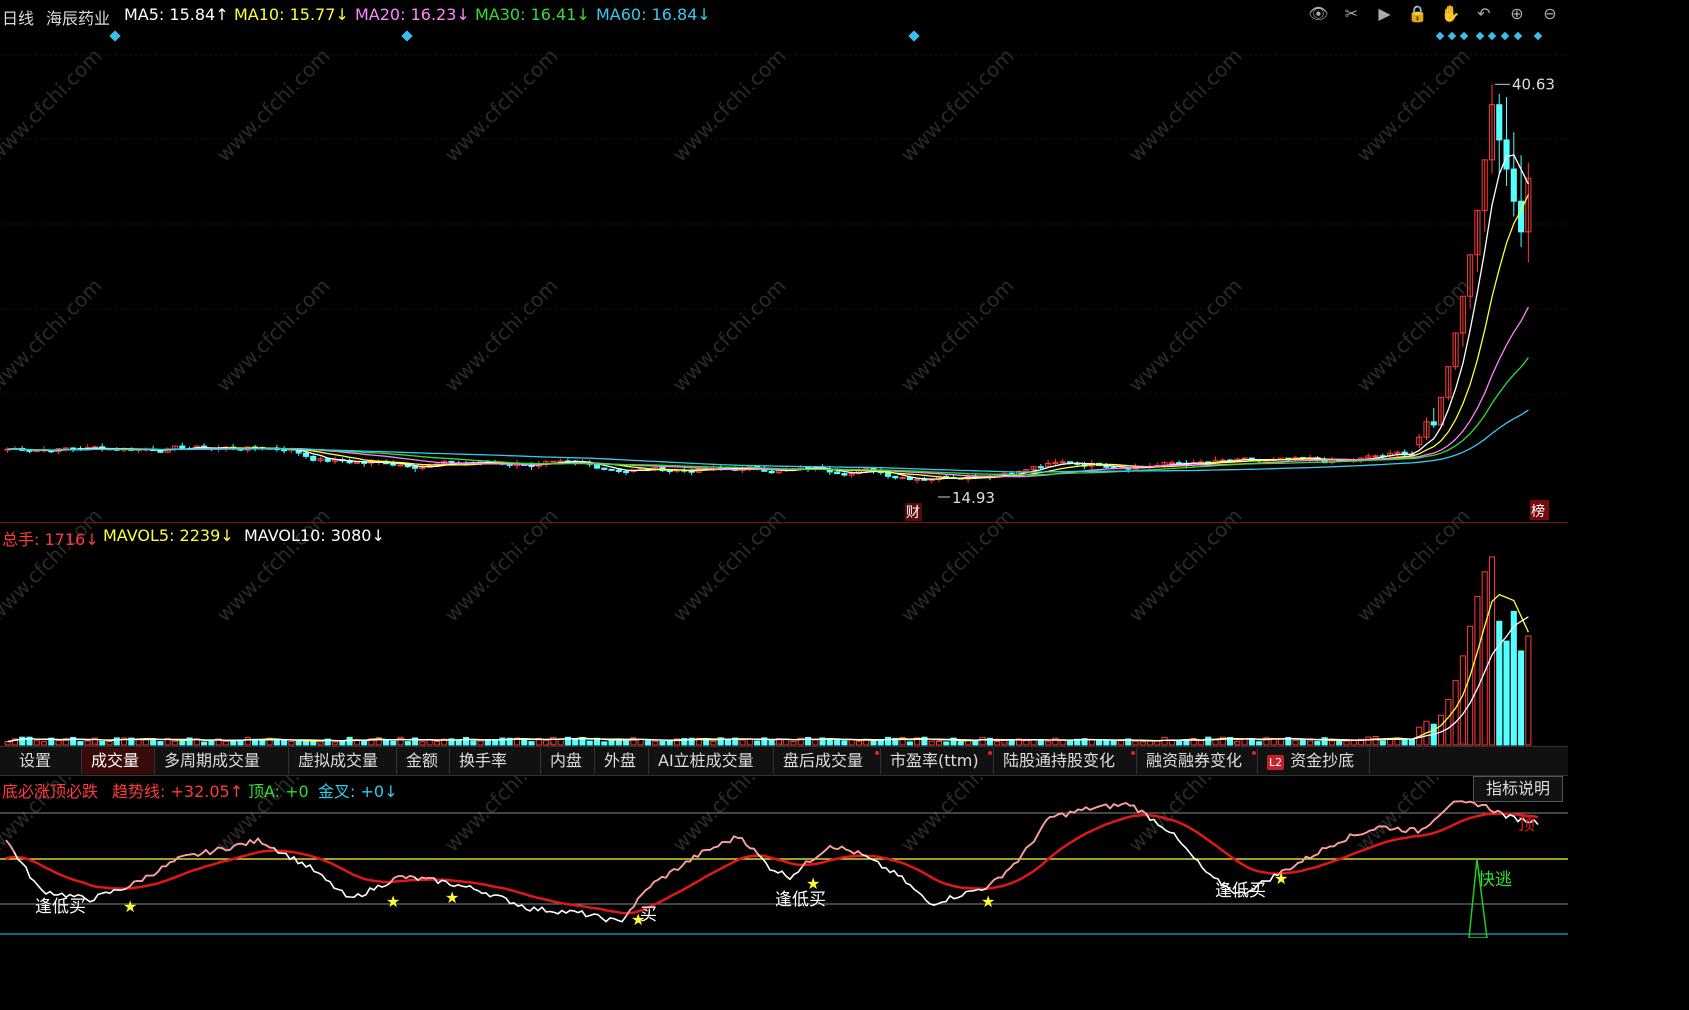 This screenshot has width=1689, height=1010. What do you see at coordinates (1314, 761) in the screenshot?
I see `tab-13: L2 资金抄底` at bounding box center [1314, 761].